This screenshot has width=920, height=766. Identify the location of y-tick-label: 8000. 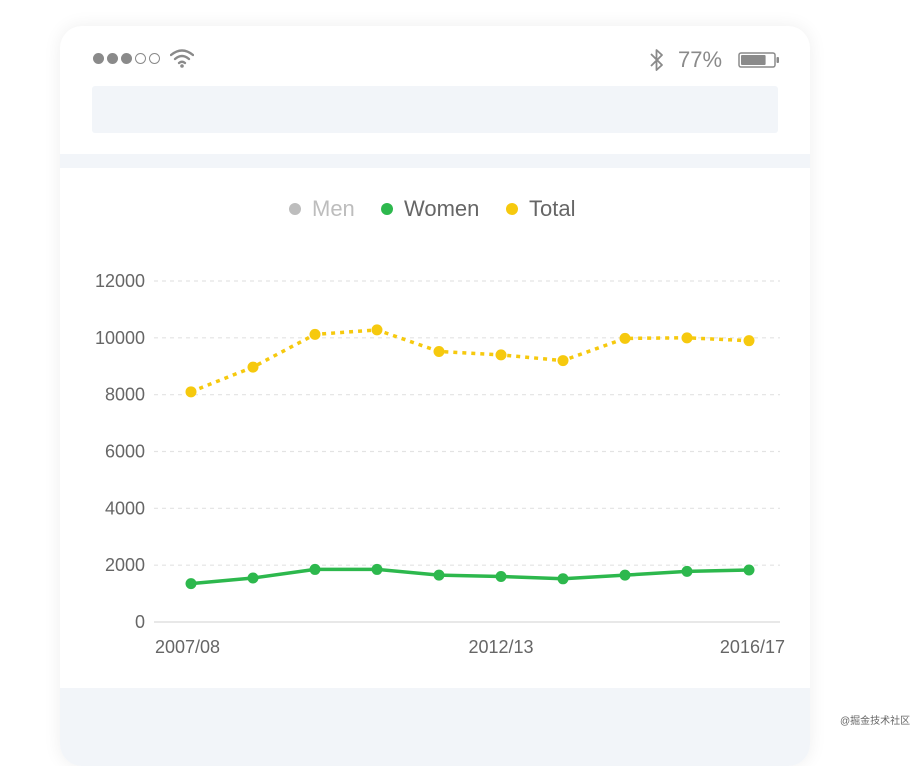
(125, 395).